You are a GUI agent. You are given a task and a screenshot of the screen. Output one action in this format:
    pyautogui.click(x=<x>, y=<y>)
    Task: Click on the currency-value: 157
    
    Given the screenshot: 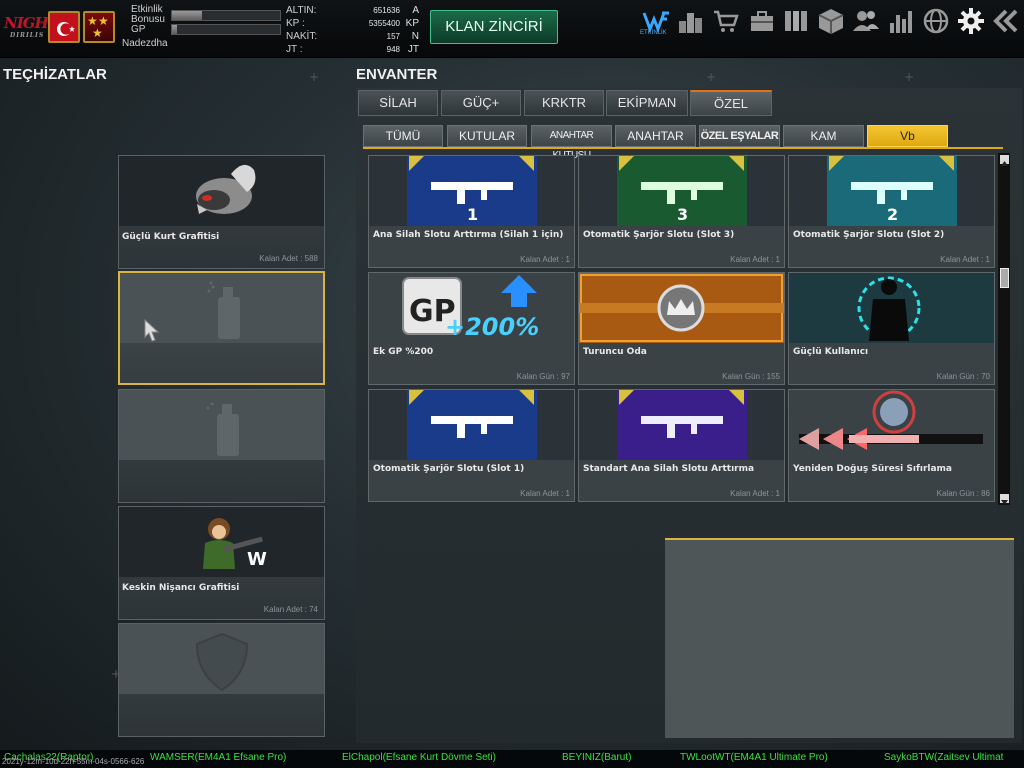 What is the action you would take?
    pyautogui.click(x=393, y=36)
    